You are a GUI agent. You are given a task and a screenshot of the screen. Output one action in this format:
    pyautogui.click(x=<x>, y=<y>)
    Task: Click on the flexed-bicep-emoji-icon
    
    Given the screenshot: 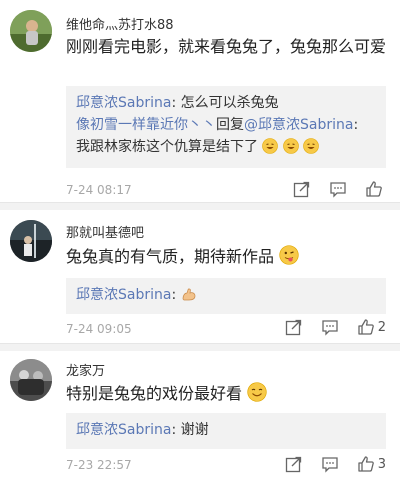 What is the action you would take?
    pyautogui.click(x=189, y=297)
    